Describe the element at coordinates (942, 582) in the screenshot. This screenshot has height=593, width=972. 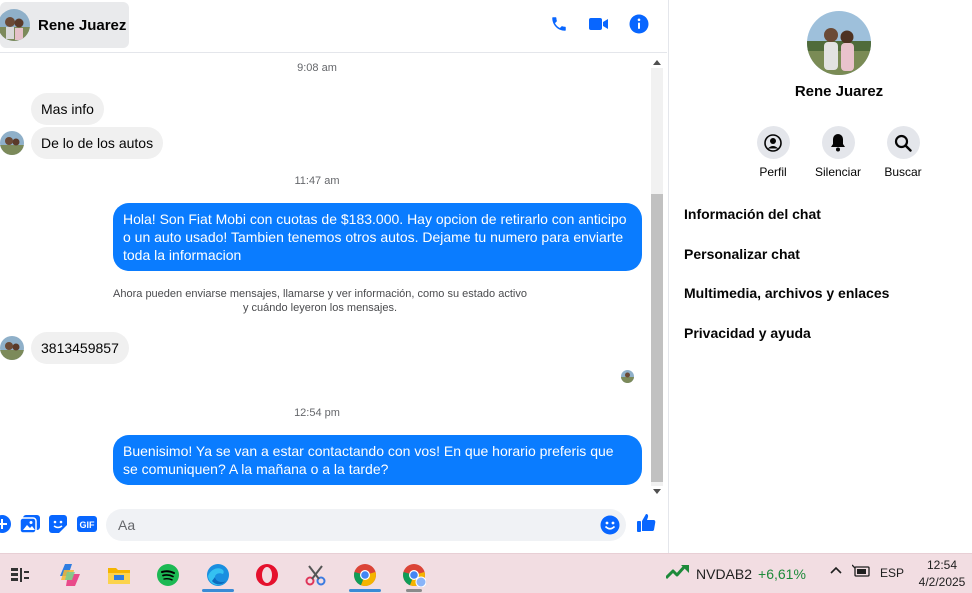
I see `clock-date: 4/2/2025` at that location.